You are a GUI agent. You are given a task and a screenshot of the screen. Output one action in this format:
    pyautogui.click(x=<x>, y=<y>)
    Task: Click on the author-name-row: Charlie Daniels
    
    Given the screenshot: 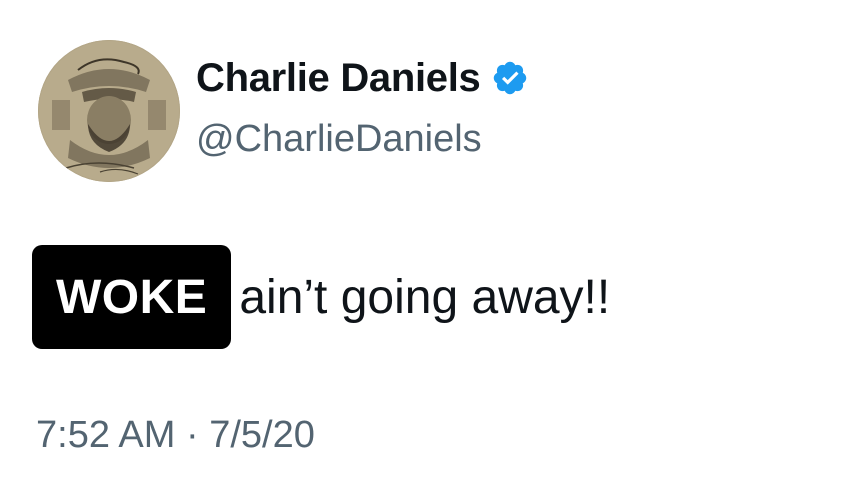 What is the action you would take?
    pyautogui.click(x=362, y=78)
    